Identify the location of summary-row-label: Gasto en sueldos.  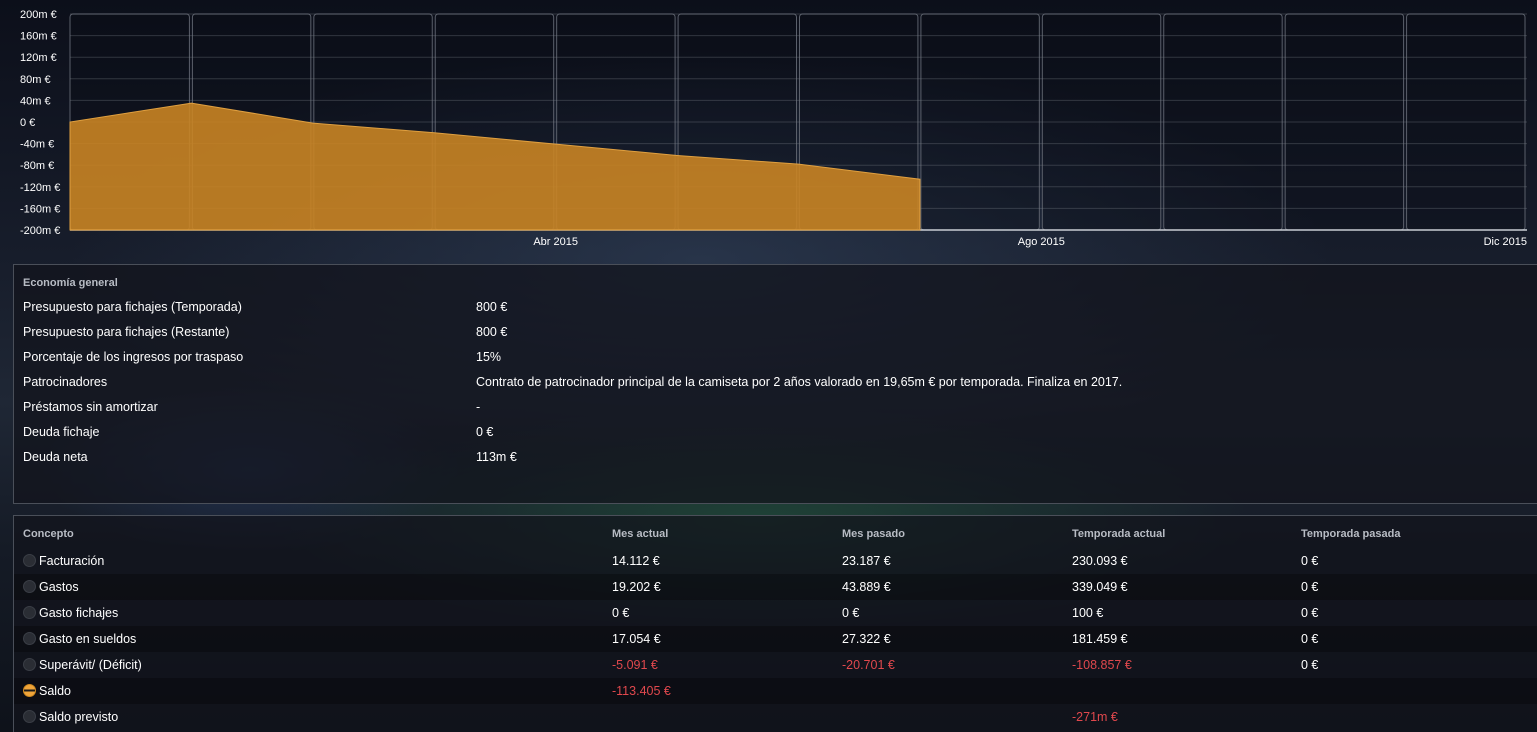
(88, 639).